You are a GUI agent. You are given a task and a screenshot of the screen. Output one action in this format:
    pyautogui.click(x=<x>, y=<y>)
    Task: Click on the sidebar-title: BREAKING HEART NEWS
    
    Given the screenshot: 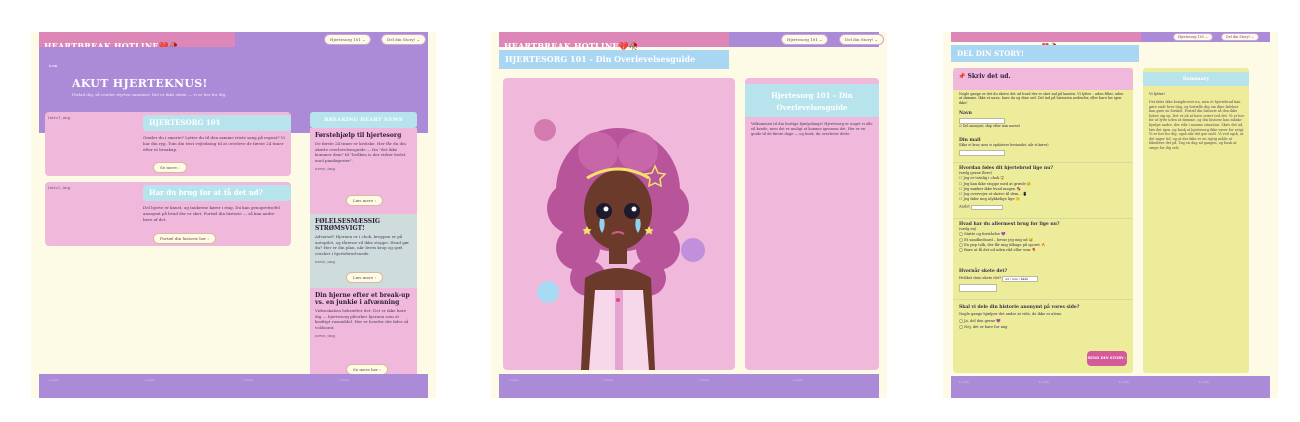 What is the action you would take?
    pyautogui.click(x=363, y=120)
    